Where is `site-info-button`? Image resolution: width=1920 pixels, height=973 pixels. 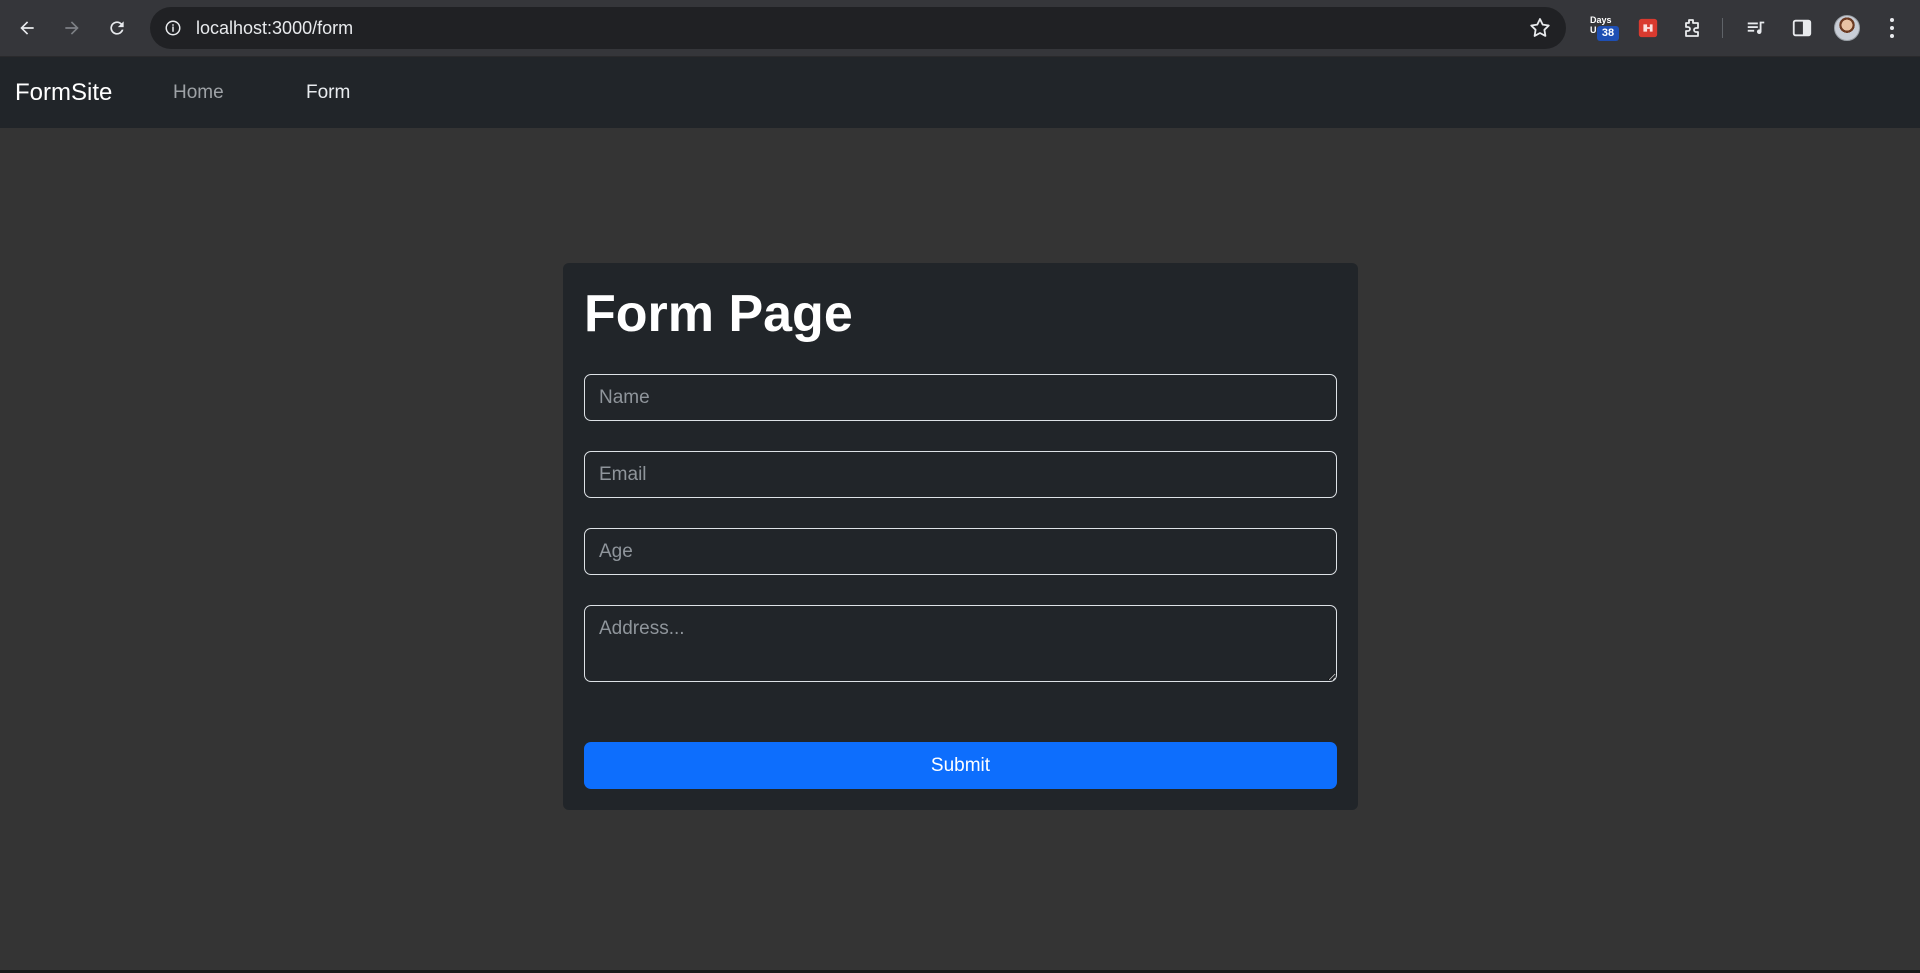
site-info-button is located at coordinates (173, 28).